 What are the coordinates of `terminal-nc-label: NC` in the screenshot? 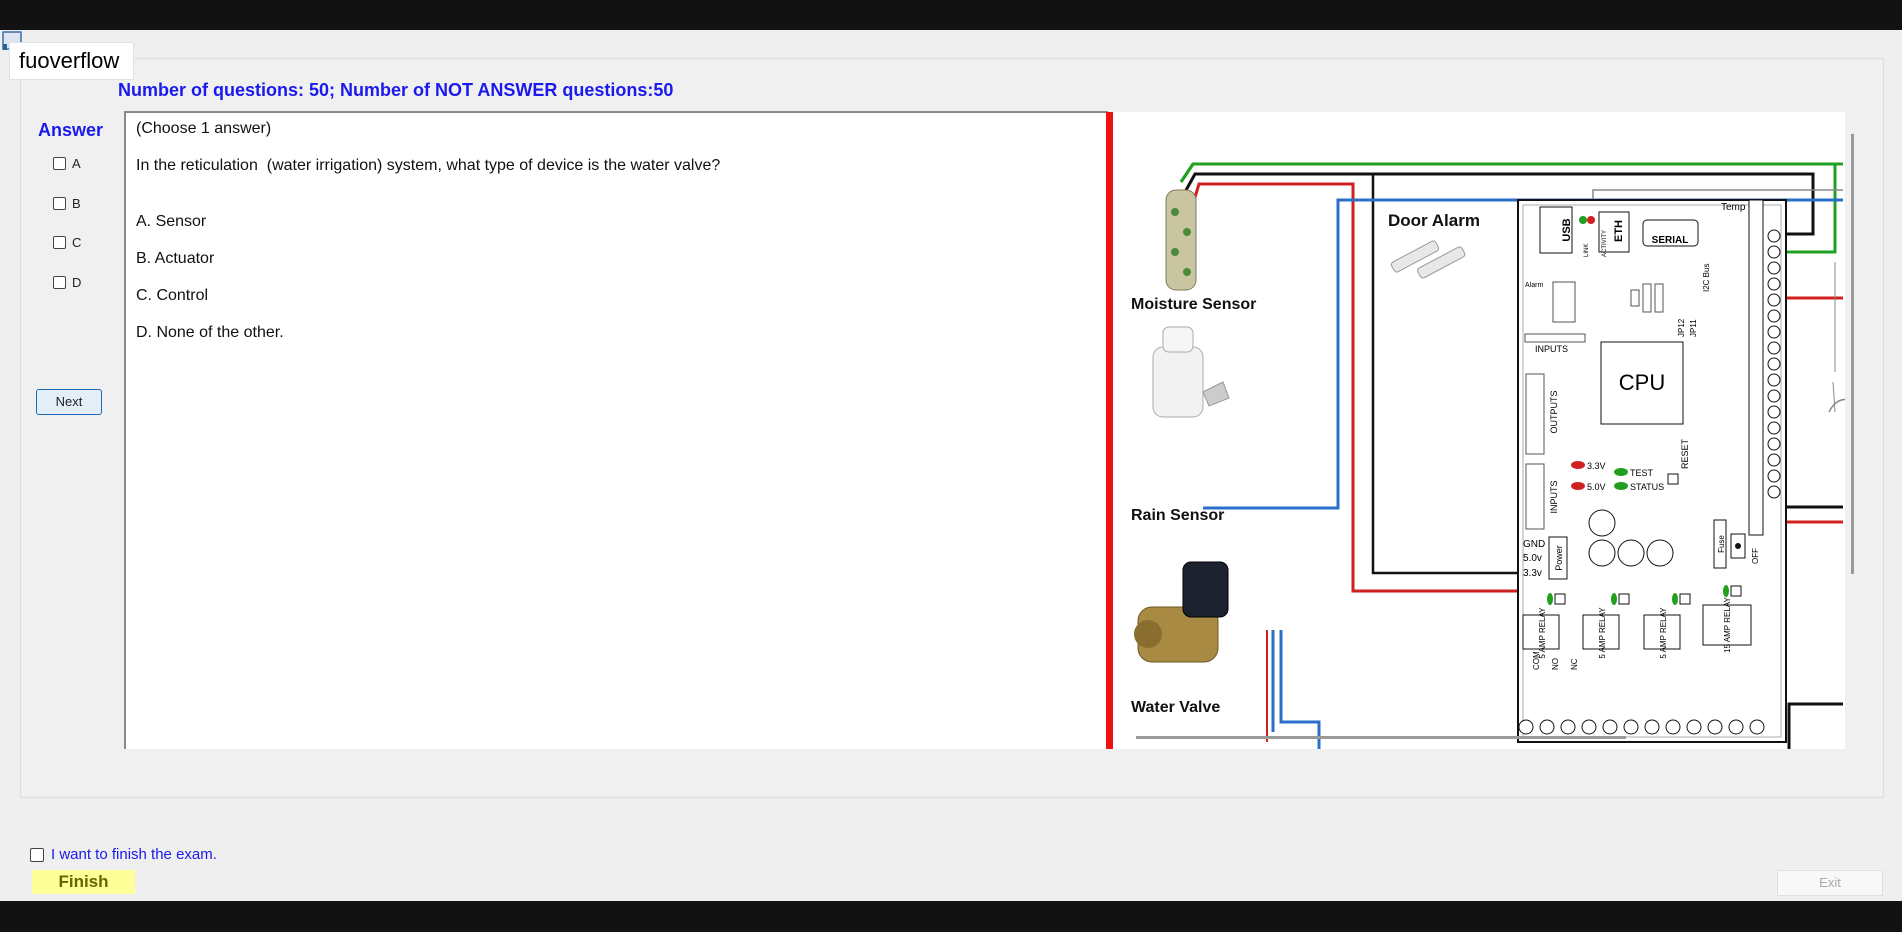 It's located at (1574, 664).